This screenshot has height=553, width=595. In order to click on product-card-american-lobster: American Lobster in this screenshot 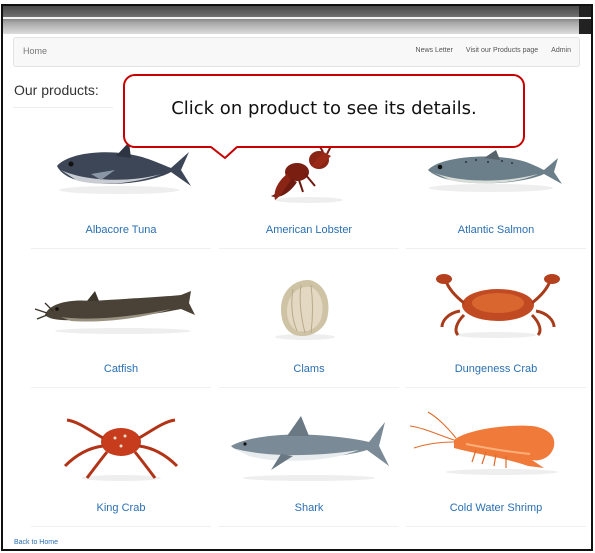, I will do `click(309, 190)`.